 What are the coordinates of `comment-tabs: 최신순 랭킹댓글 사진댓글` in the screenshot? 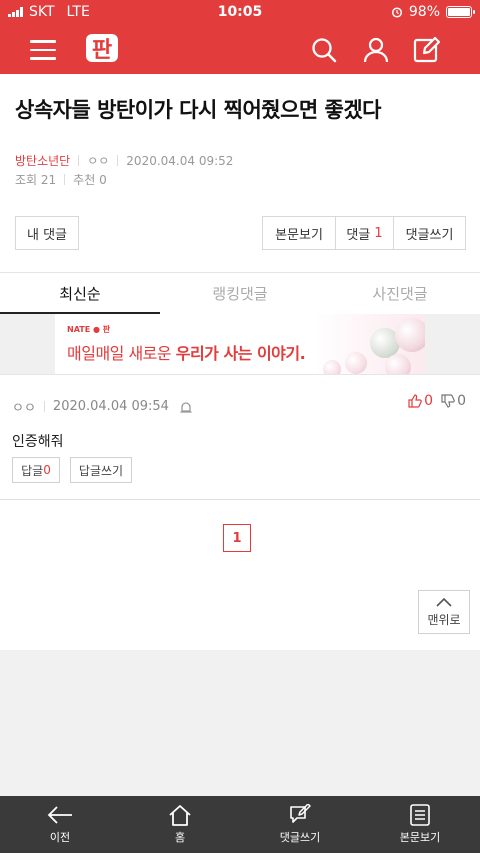 It's located at (240, 293).